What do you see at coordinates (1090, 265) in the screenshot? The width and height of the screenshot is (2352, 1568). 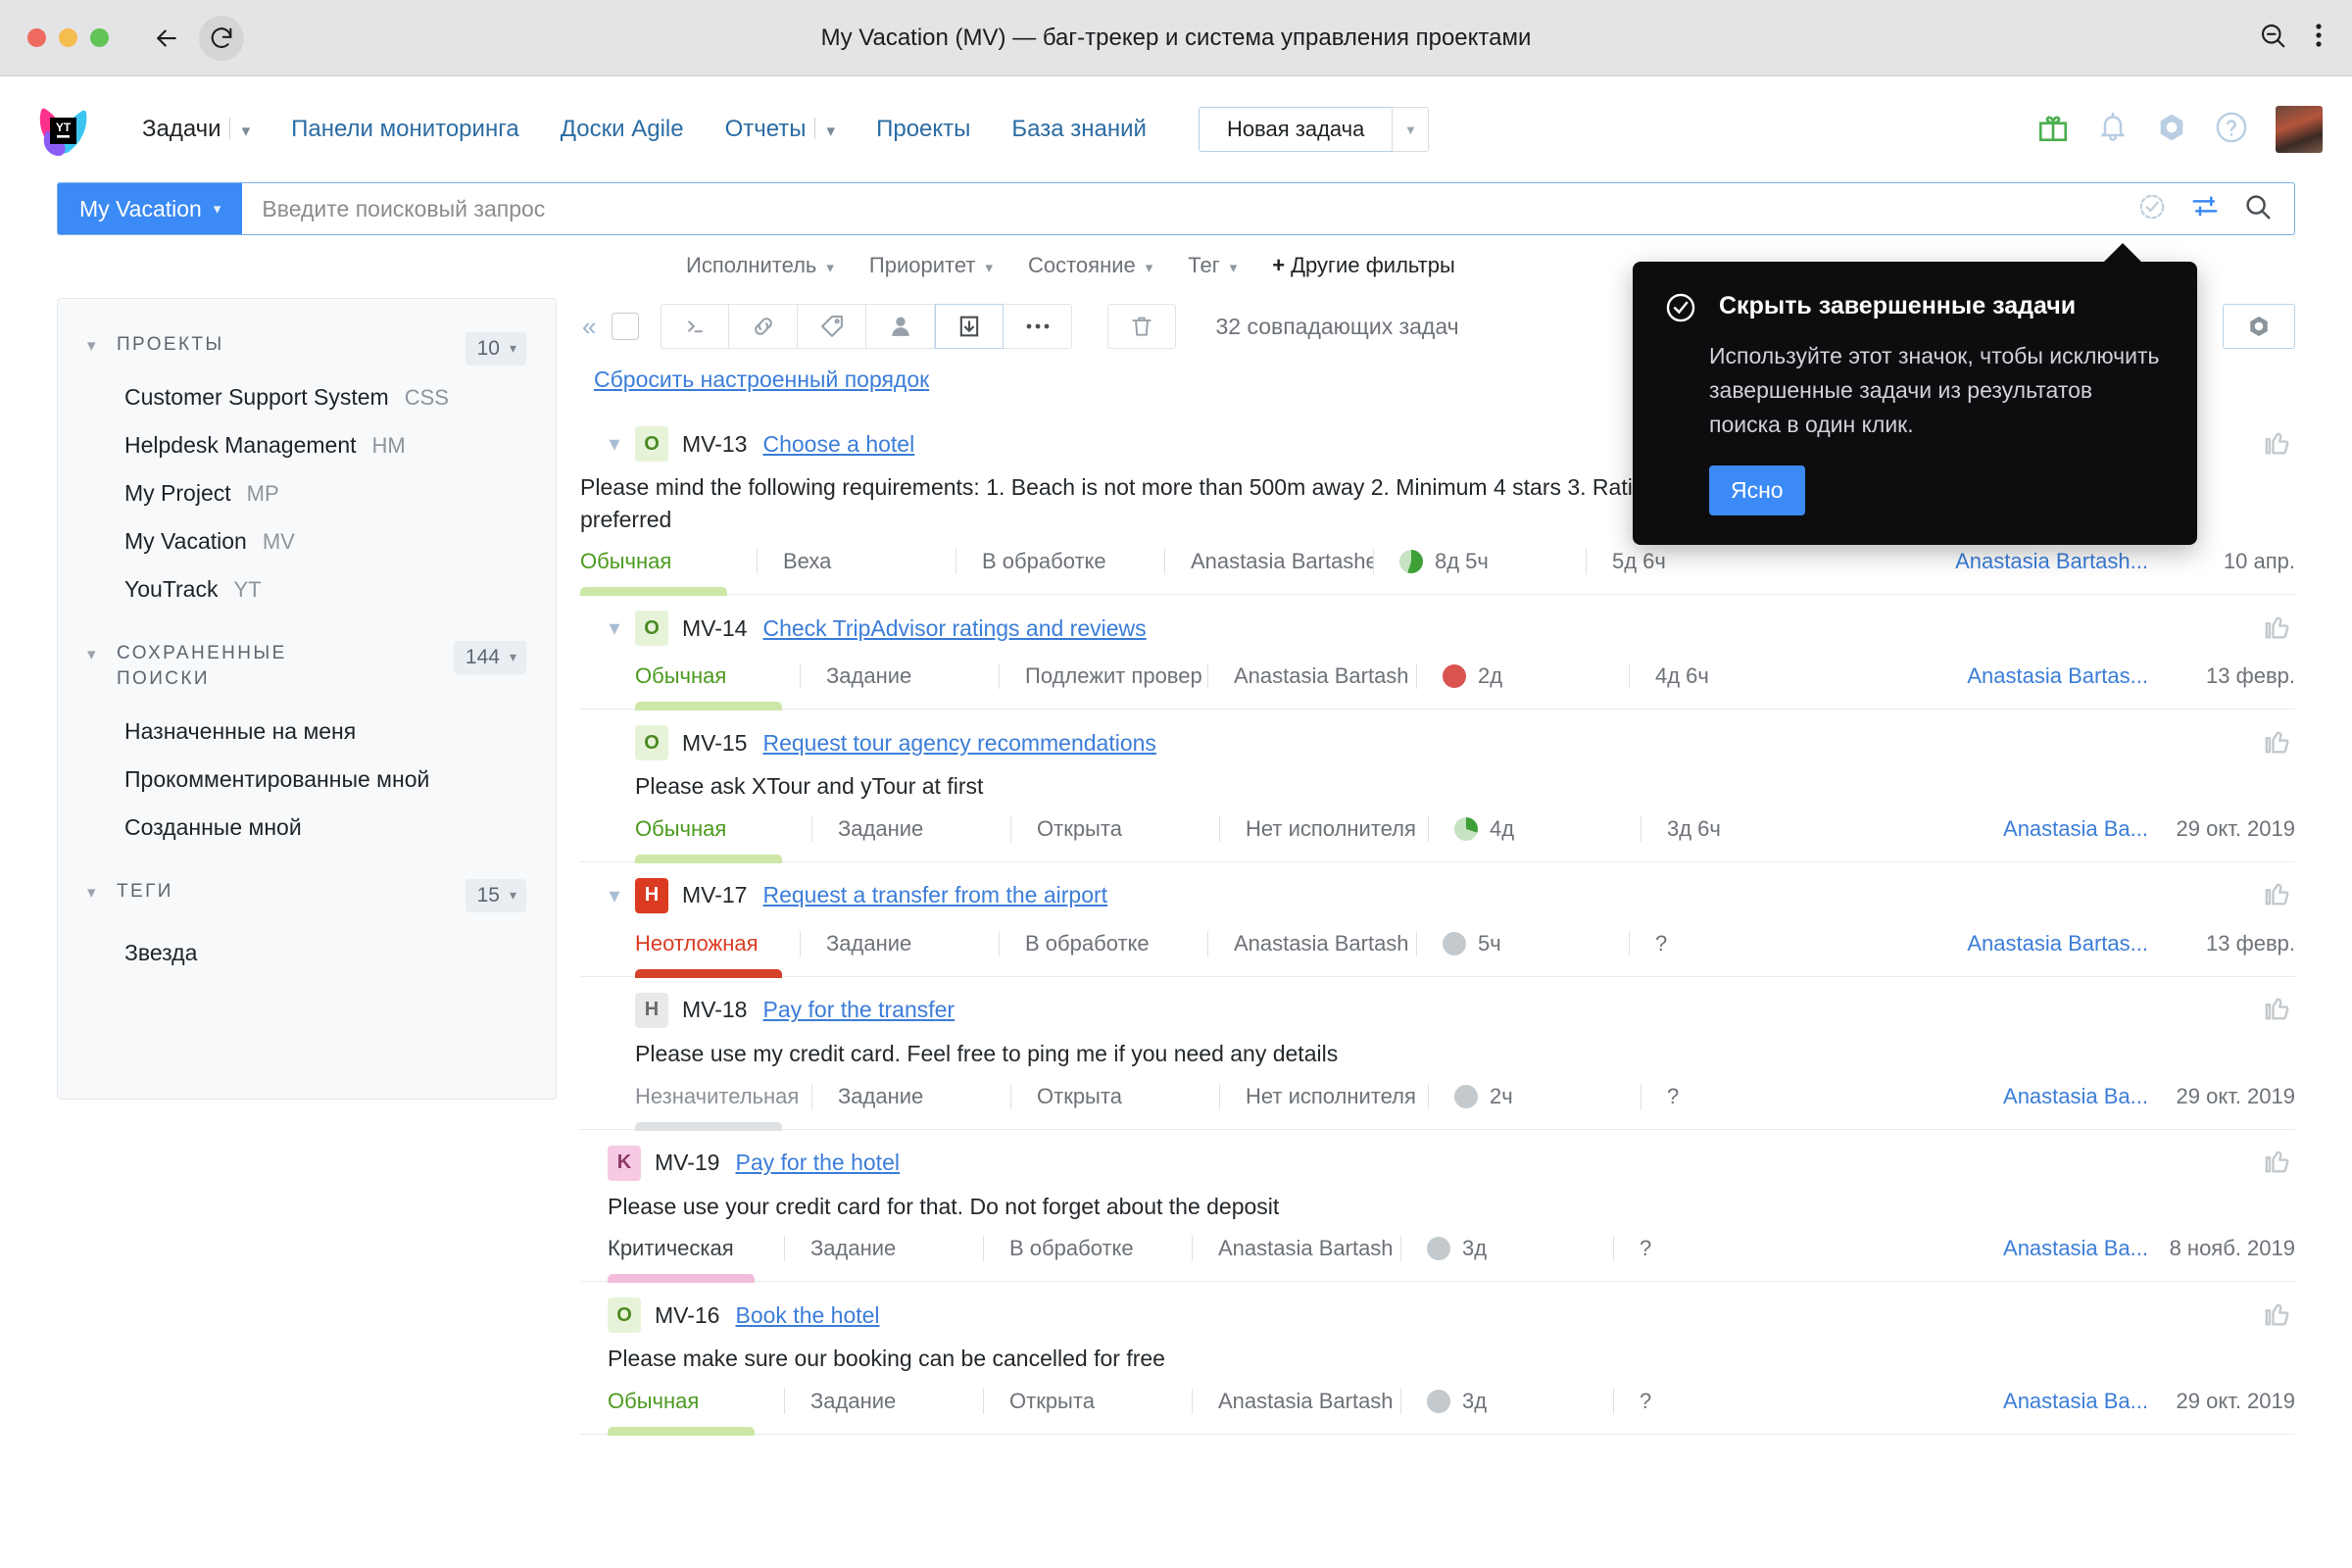 I see `filter-state: Состояние ▾` at bounding box center [1090, 265].